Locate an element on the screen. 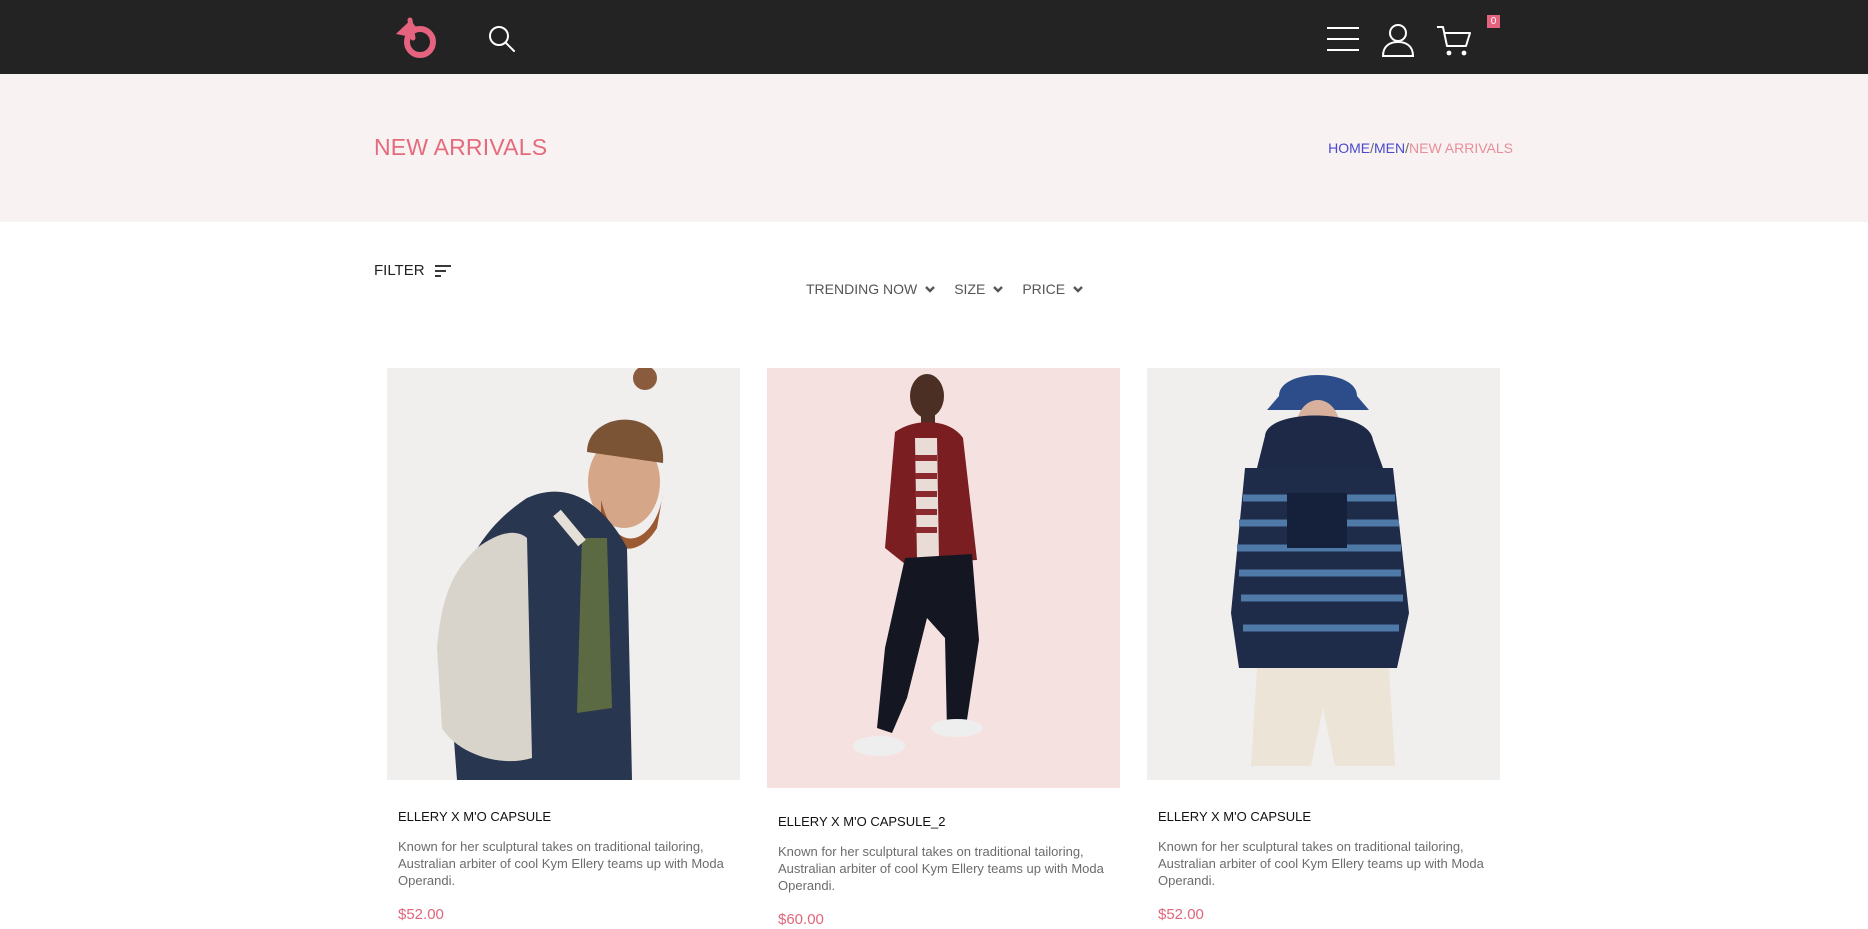  sort-price-dropdown: PRICE is located at coordinates (1053, 289).